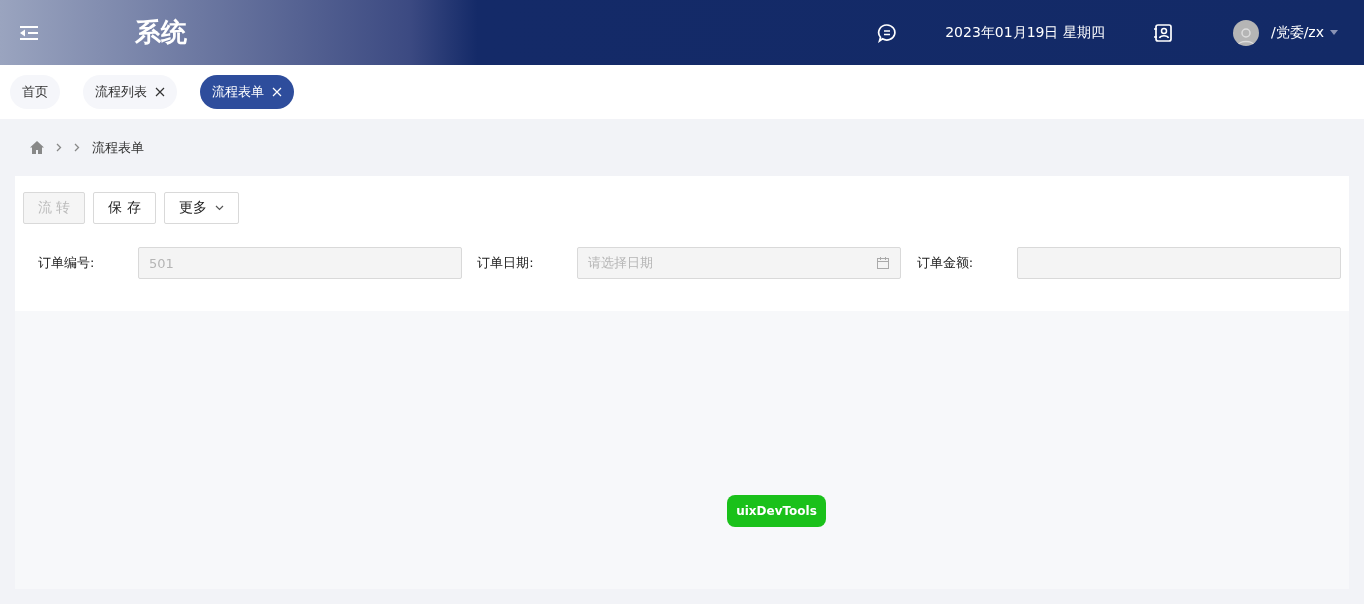  What do you see at coordinates (505, 263) in the screenshot?
I see `field-label: 订单日期:` at bounding box center [505, 263].